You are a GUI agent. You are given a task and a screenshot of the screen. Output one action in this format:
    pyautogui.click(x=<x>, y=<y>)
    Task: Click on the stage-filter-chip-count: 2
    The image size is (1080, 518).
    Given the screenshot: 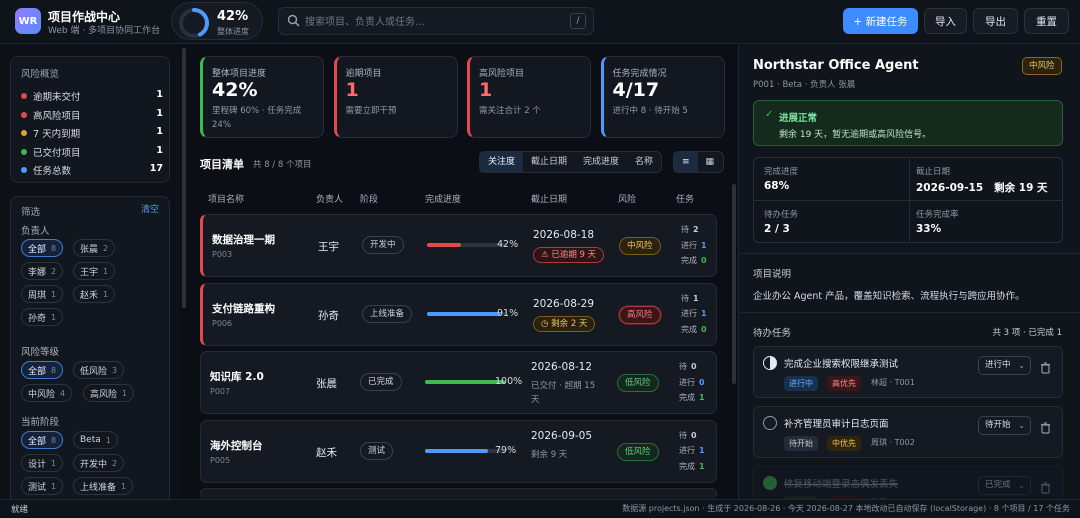 What is the action you would take?
    pyautogui.click(x=115, y=463)
    